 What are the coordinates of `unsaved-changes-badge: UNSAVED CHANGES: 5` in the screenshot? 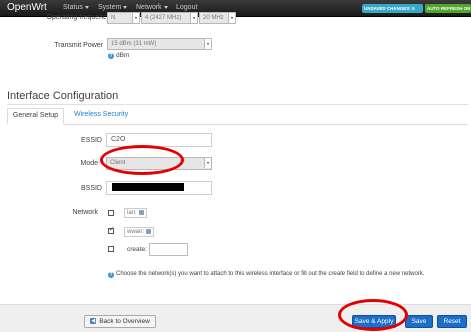 It's located at (392, 8).